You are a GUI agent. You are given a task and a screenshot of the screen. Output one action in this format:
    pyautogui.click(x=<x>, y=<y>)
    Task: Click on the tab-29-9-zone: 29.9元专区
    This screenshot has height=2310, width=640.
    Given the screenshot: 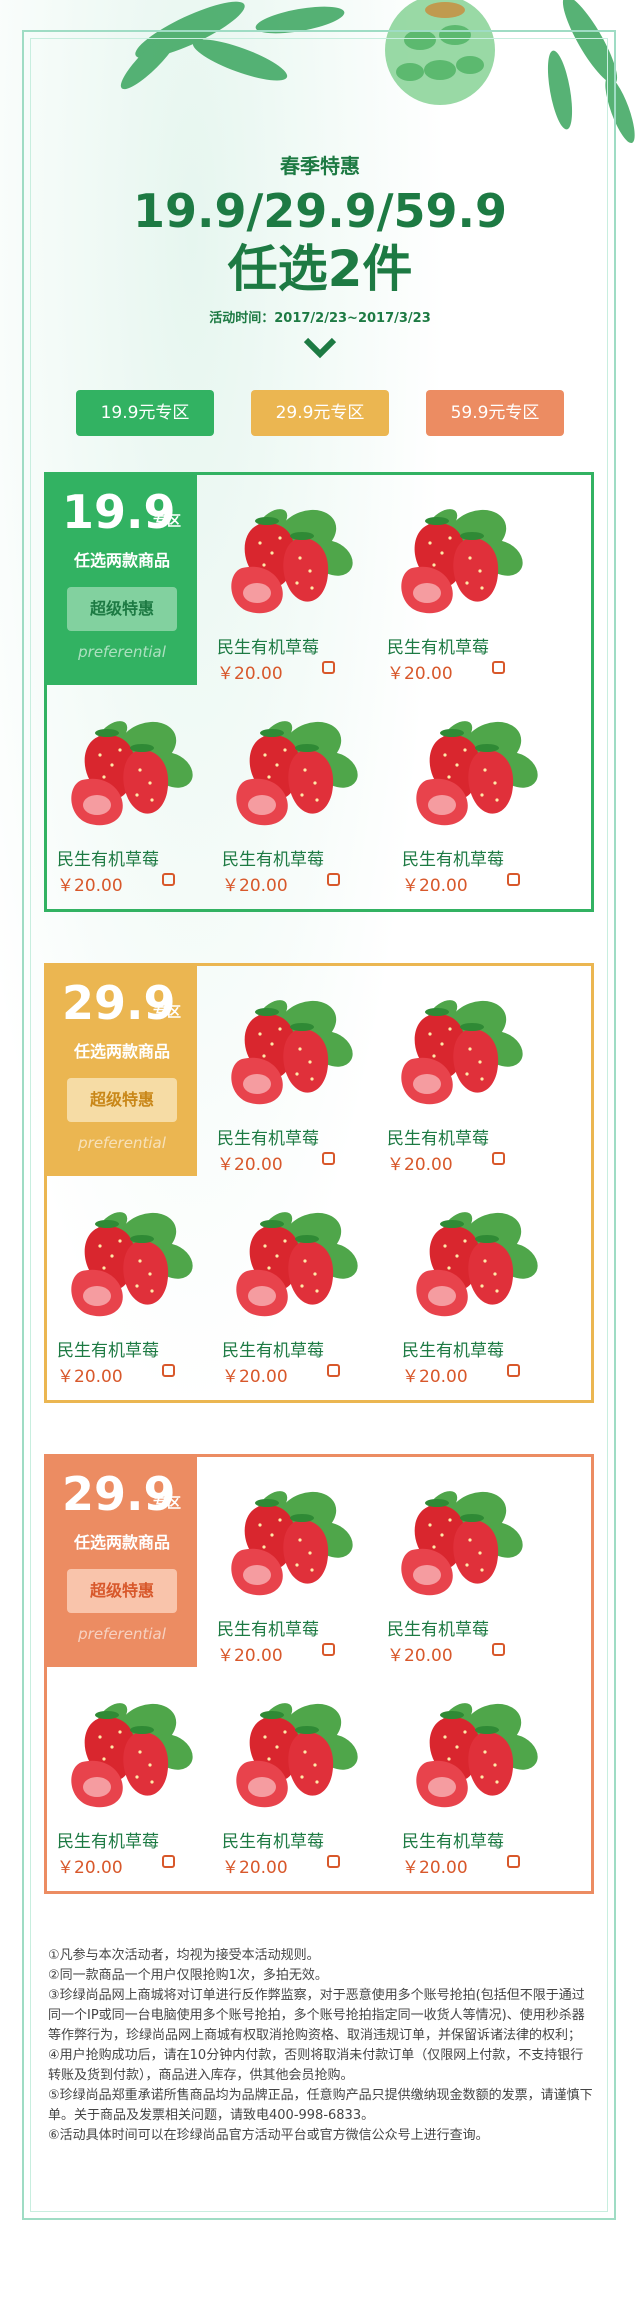 What is the action you would take?
    pyautogui.click(x=320, y=413)
    